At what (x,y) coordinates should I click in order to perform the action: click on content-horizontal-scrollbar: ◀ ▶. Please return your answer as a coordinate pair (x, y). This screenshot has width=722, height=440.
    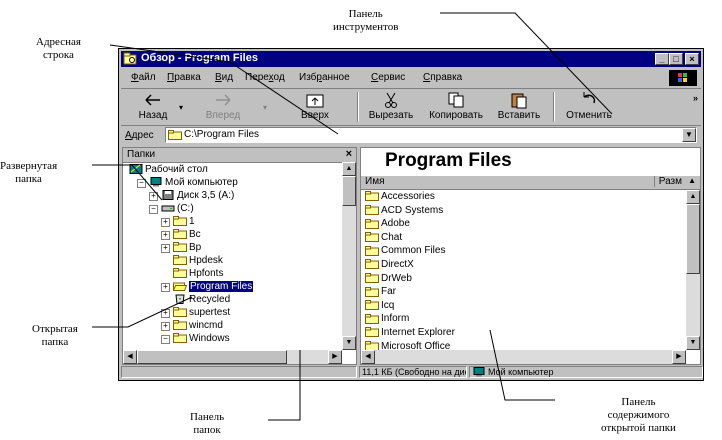
    Looking at the image, I should click on (523, 357).